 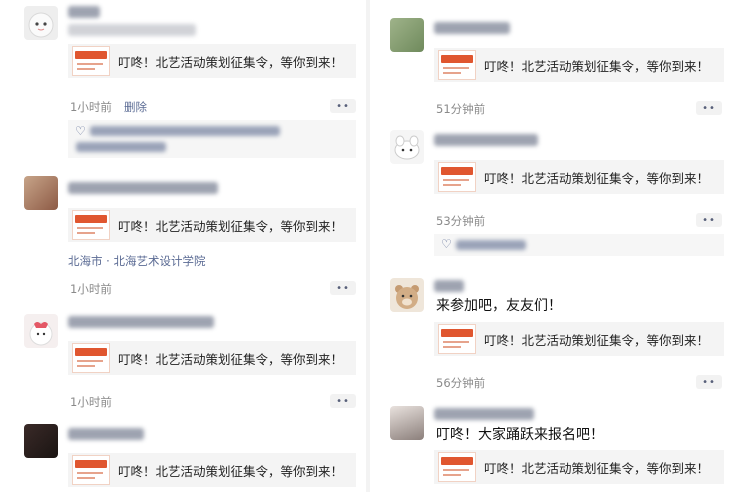 I want to click on post-text: 来参加吧，友友们！, so click(x=499, y=306).